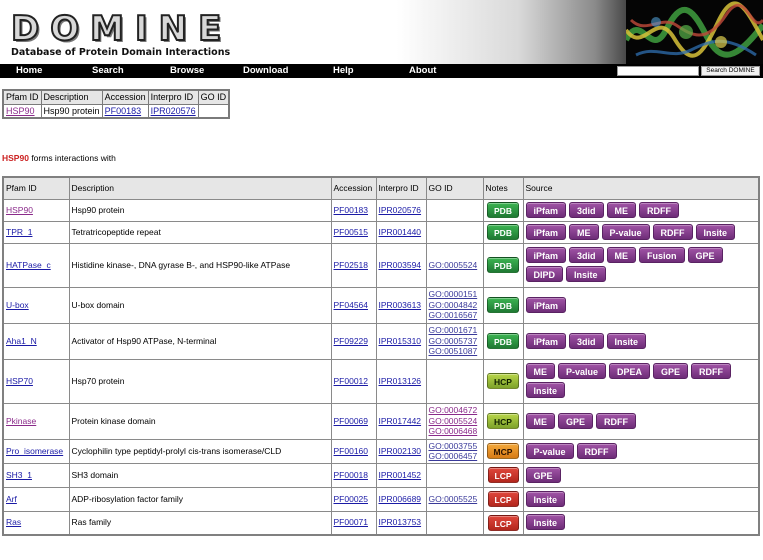 This screenshot has width=763, height=560. What do you see at coordinates (422, 71) in the screenshot?
I see `nav-about: About` at bounding box center [422, 71].